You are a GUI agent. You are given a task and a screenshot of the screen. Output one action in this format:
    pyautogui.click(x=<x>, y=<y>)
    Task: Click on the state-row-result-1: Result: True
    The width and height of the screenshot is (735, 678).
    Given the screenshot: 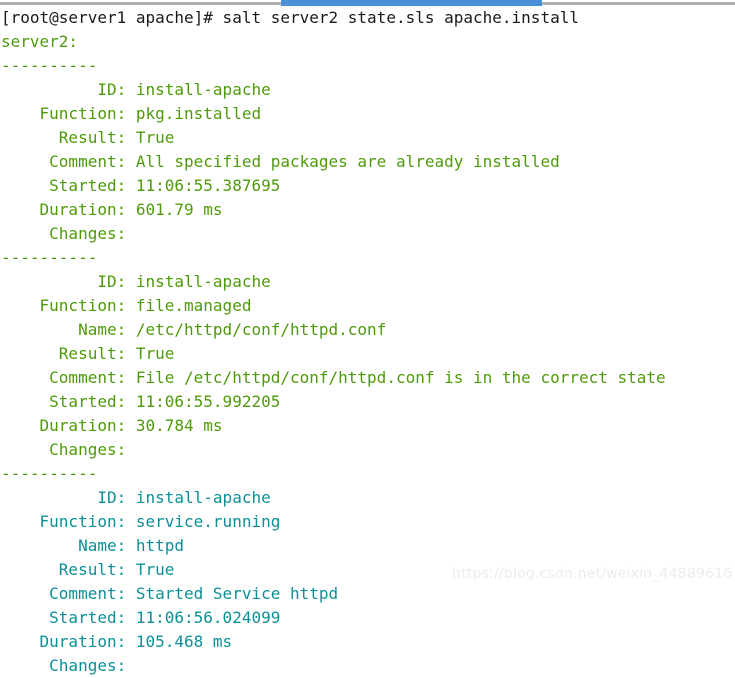 What is the action you would take?
    pyautogui.click(x=88, y=353)
    